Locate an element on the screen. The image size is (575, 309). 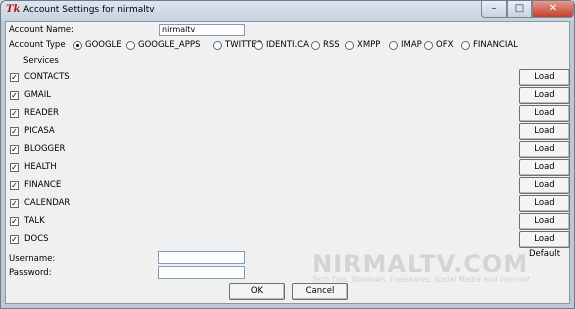
password-label: Password: is located at coordinates (30, 273).